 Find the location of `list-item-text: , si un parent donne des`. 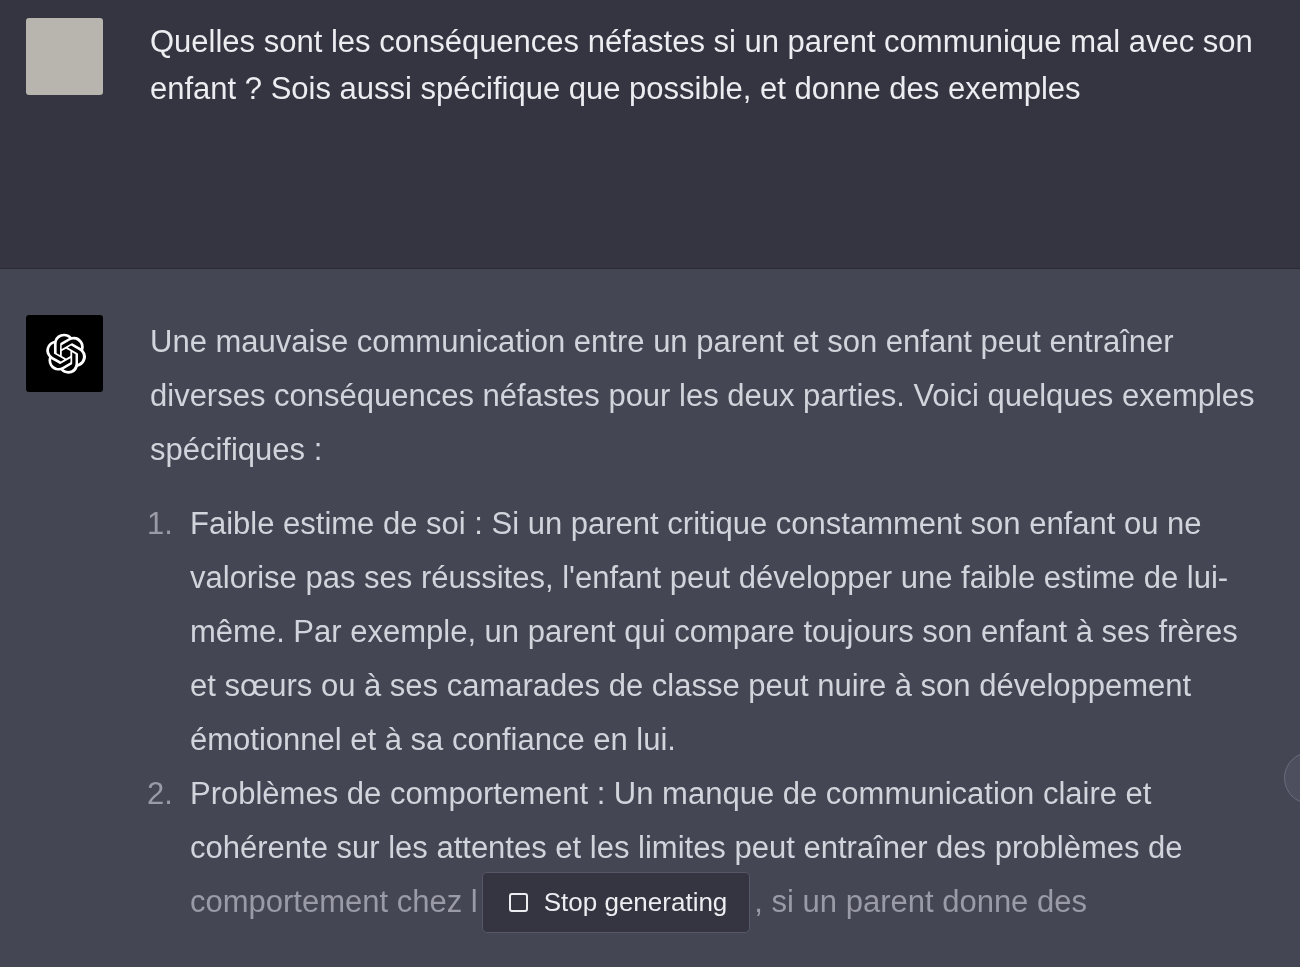

list-item-text: , si un parent donne des is located at coordinates (920, 902).